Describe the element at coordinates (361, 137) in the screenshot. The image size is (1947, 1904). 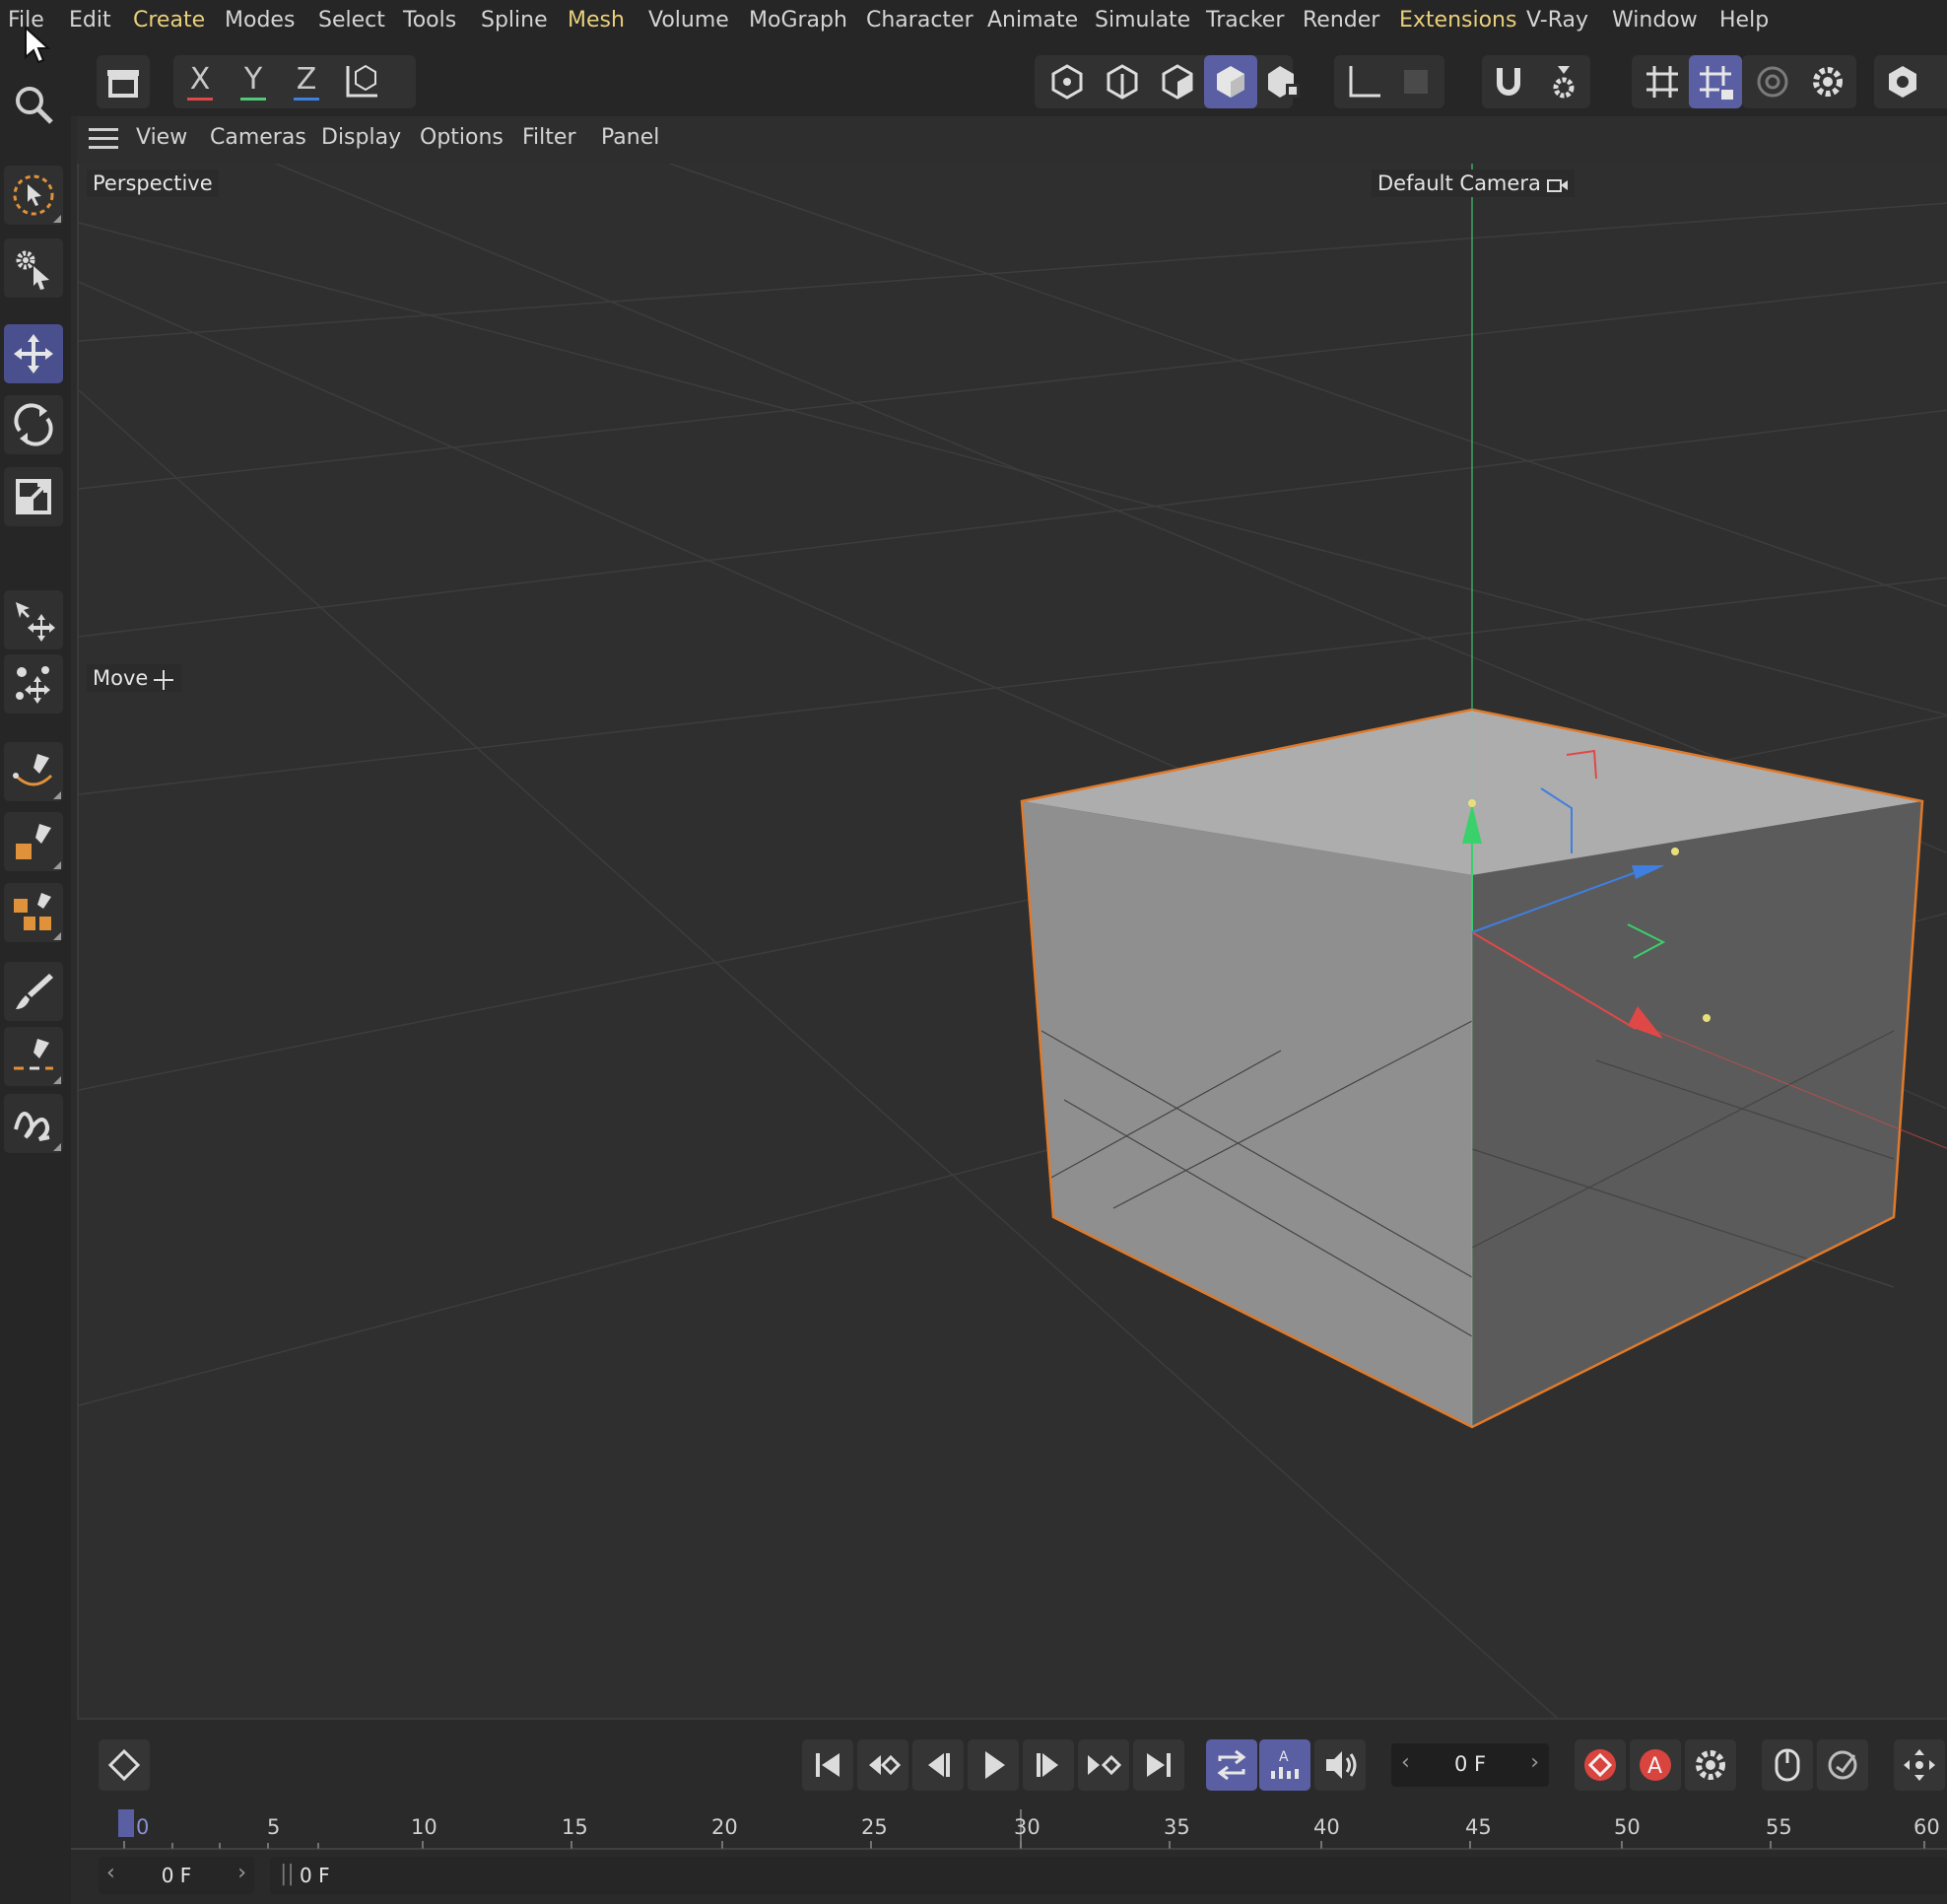
I see `viewport-menu-display: Display` at that location.